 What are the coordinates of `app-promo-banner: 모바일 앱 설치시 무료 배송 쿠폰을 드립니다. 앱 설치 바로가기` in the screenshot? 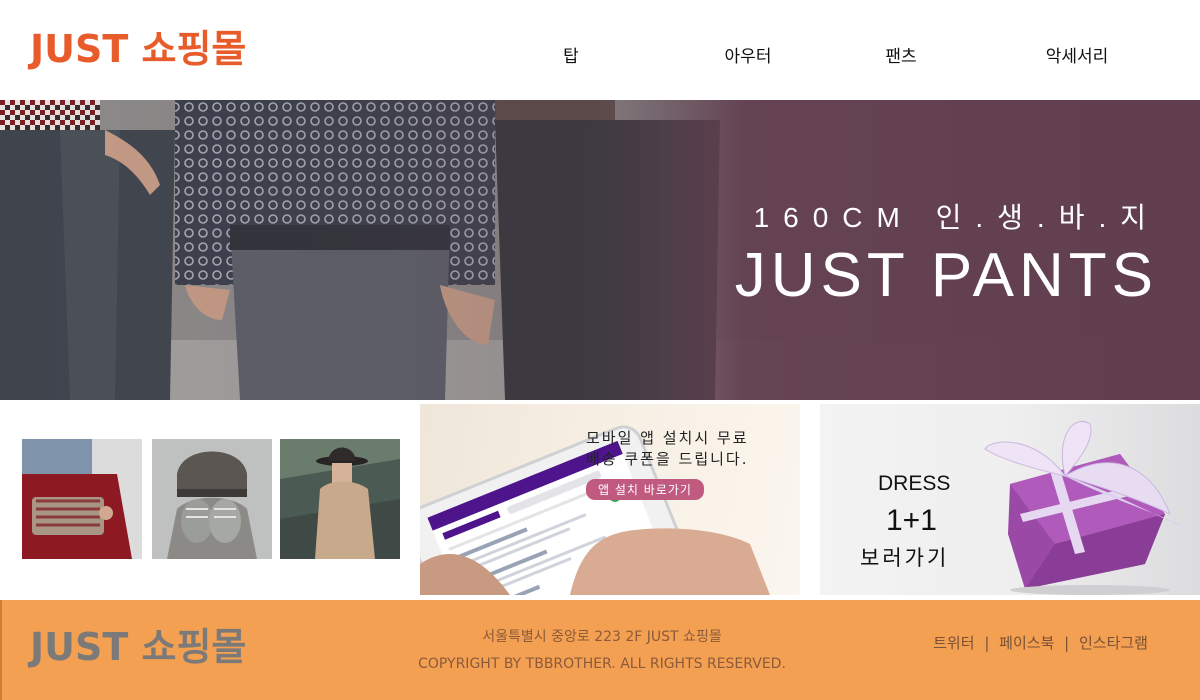 It's located at (610, 499).